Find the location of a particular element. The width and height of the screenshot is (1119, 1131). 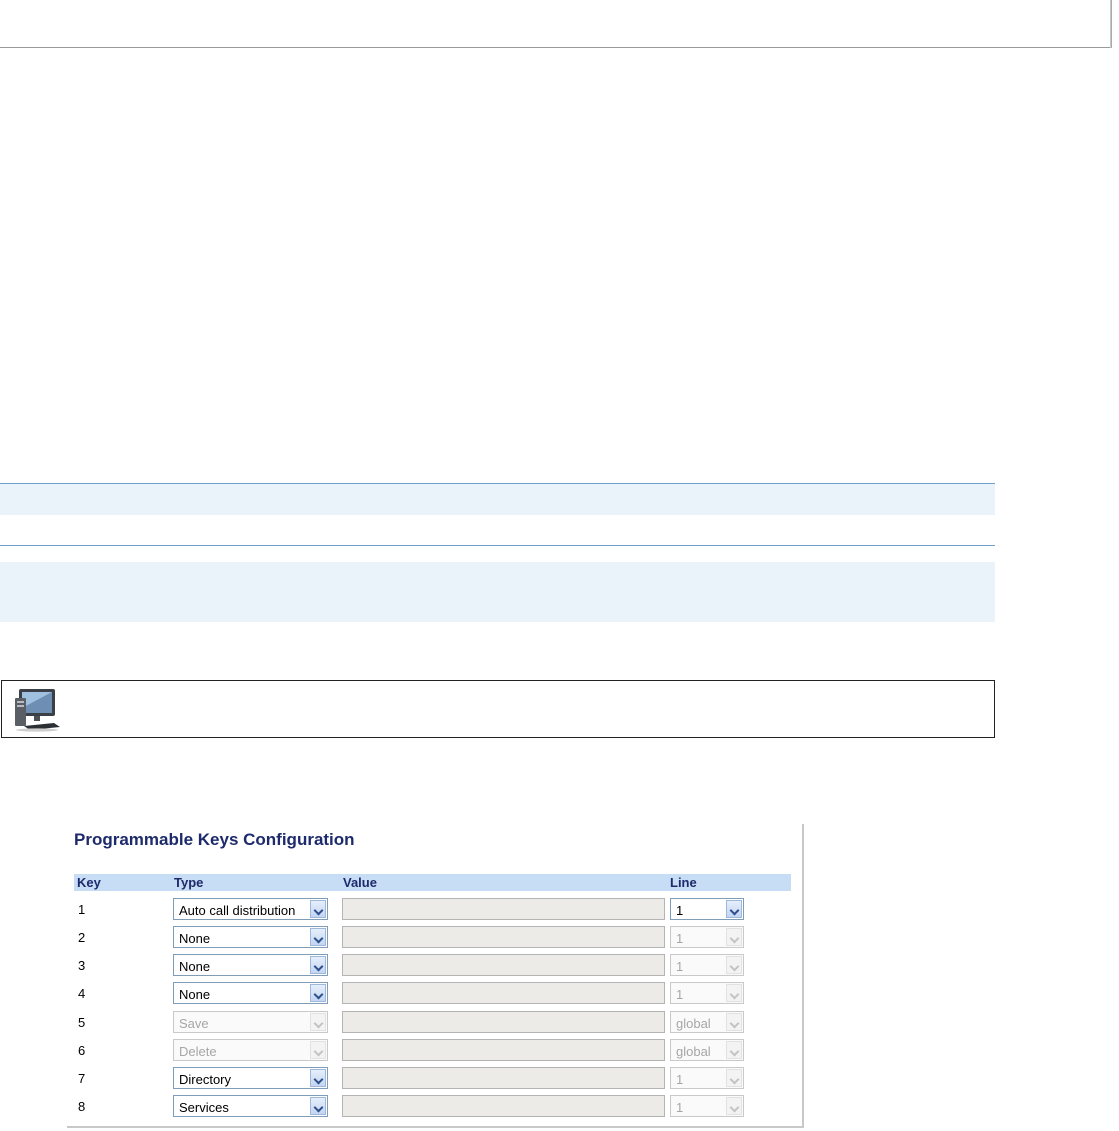

column-header-type: Type is located at coordinates (189, 882).